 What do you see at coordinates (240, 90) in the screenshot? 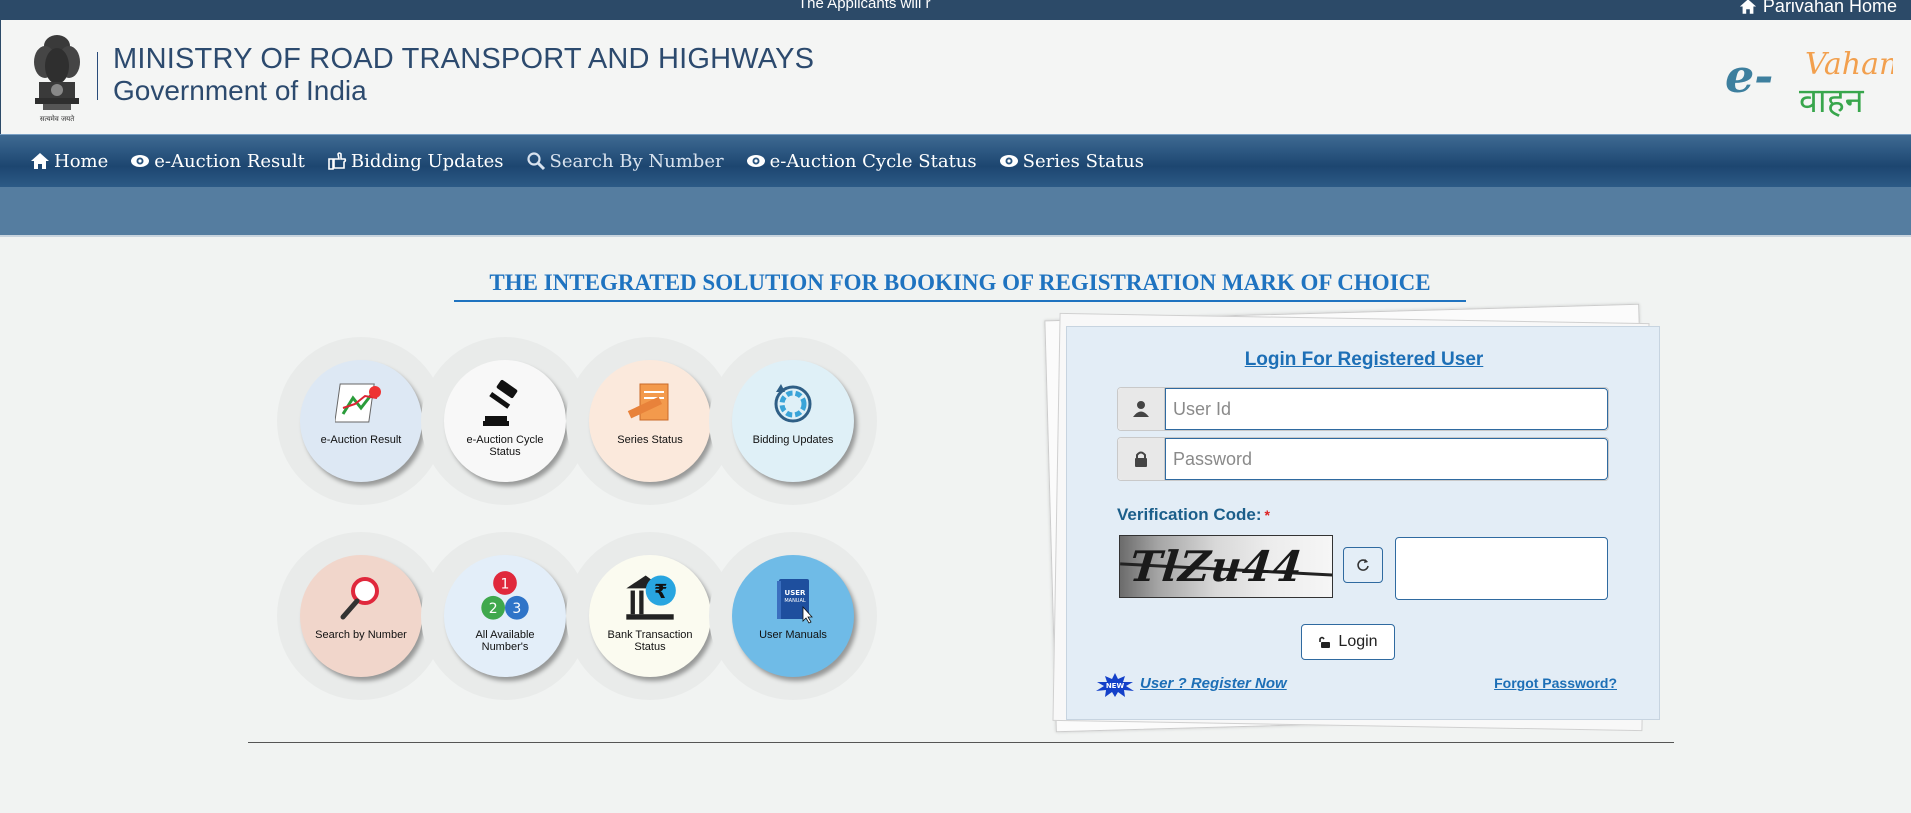
I see `government-subtitle: Government of India` at bounding box center [240, 90].